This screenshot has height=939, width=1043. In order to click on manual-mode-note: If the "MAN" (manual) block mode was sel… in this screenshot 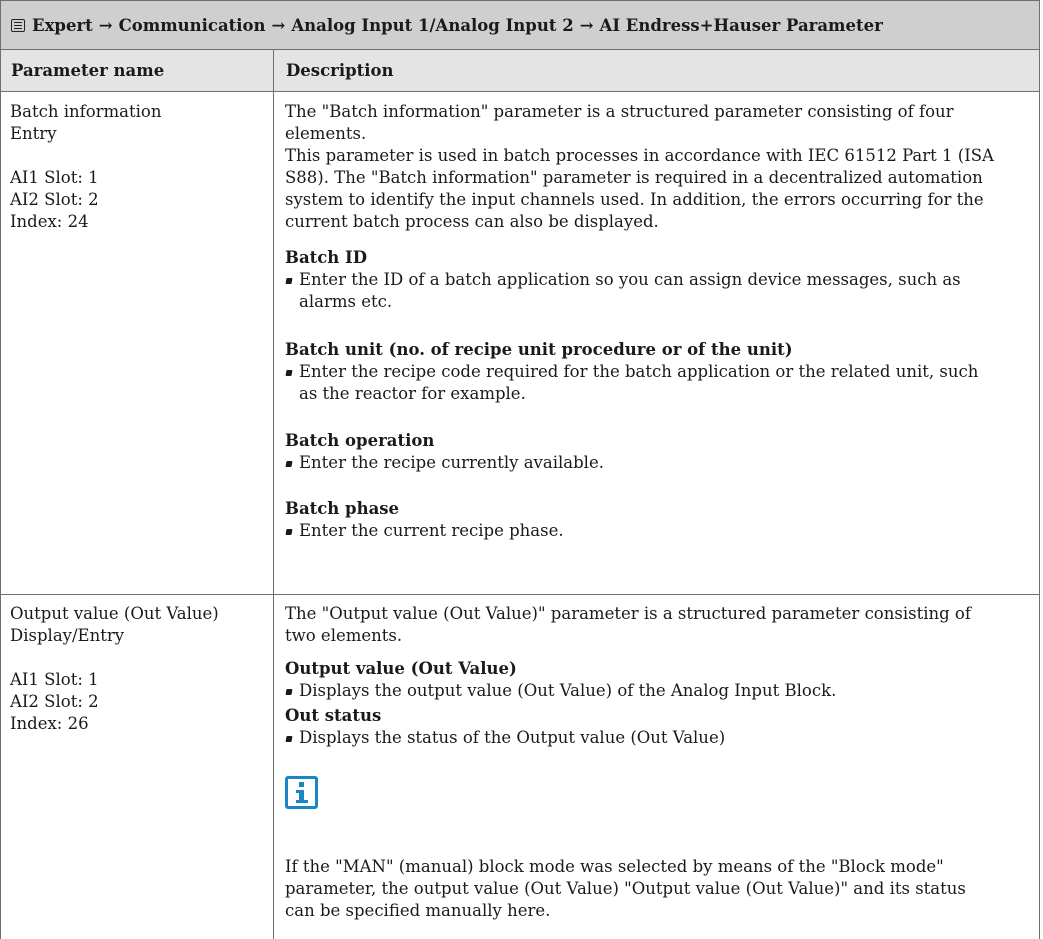, I will do `click(655, 889)`.